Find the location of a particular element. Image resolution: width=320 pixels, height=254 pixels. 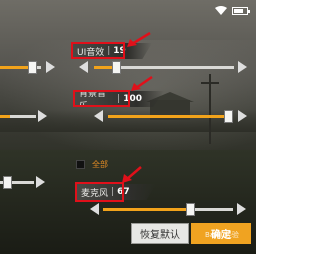

ui-volume-increase-arrow is located at coordinates (242, 67).